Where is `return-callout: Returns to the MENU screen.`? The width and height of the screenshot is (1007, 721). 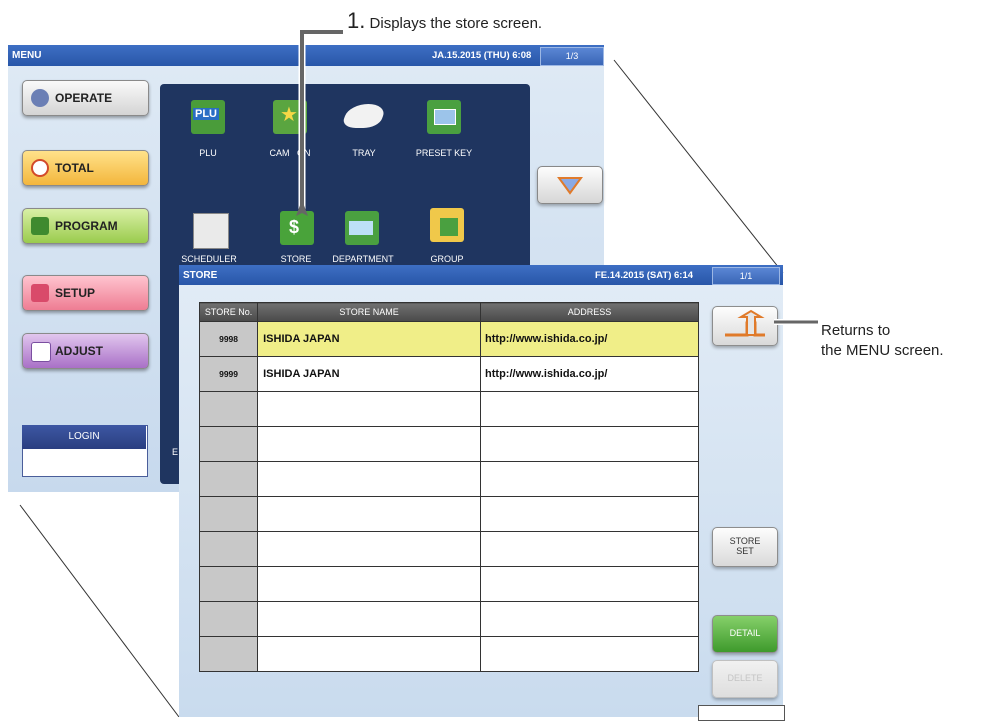 return-callout: Returns to the MENU screen. is located at coordinates (882, 341).